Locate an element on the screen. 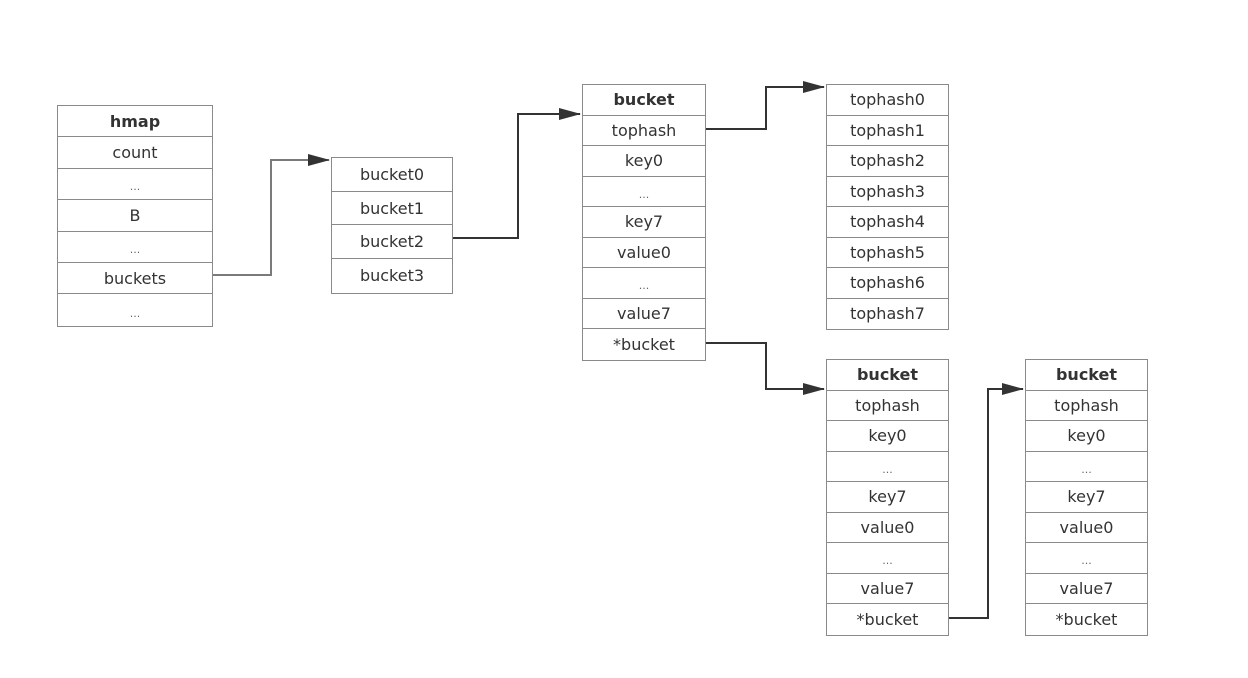  arrow-tophash-to-array is located at coordinates (765, 105).